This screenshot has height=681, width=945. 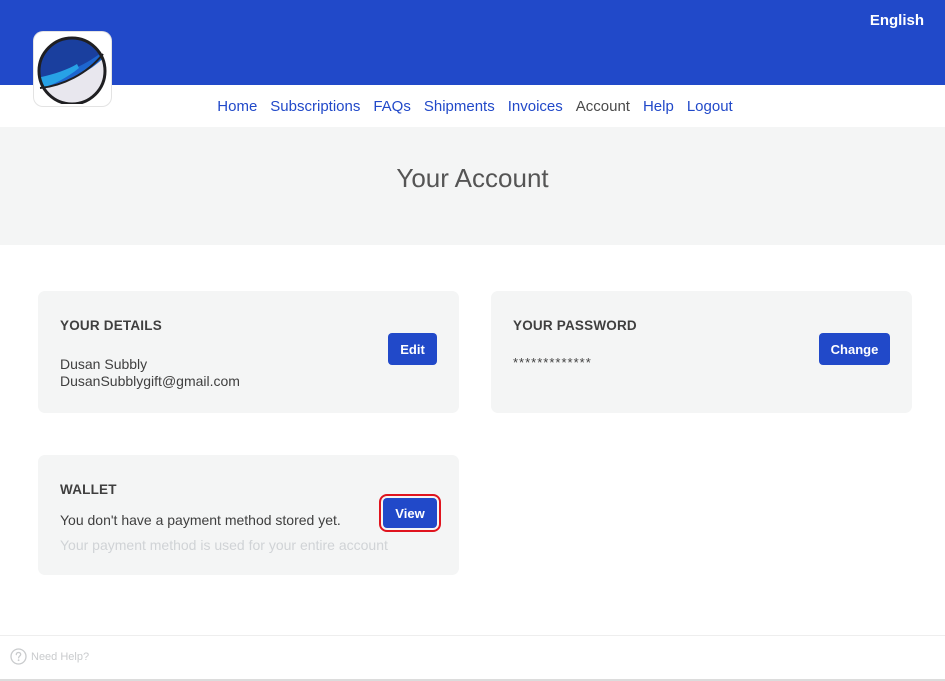 I want to click on nav-faqs: FAQs, so click(x=392, y=106).